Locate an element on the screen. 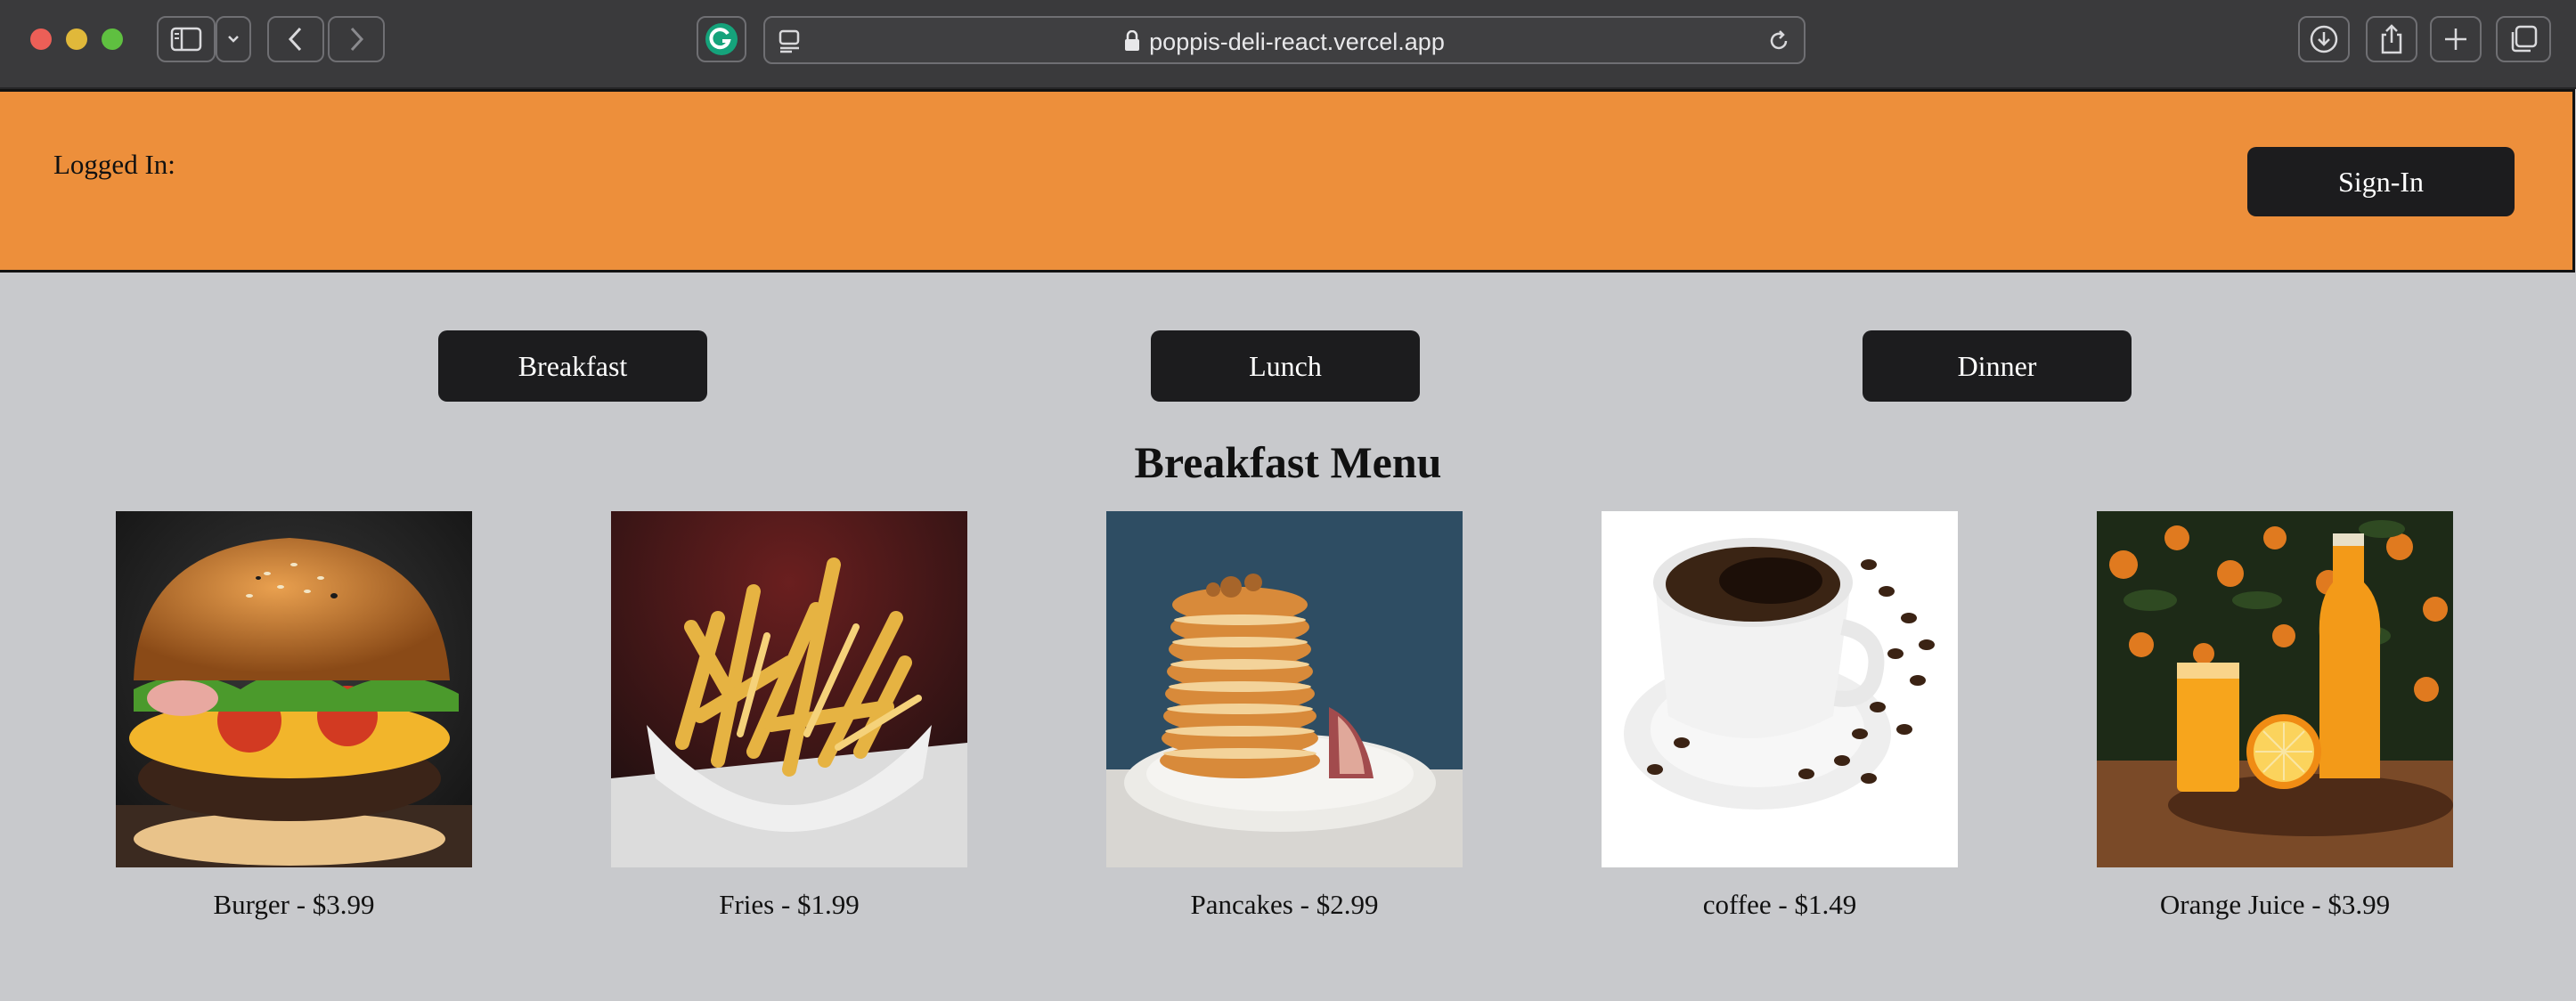  close-window-button is located at coordinates (41, 39).